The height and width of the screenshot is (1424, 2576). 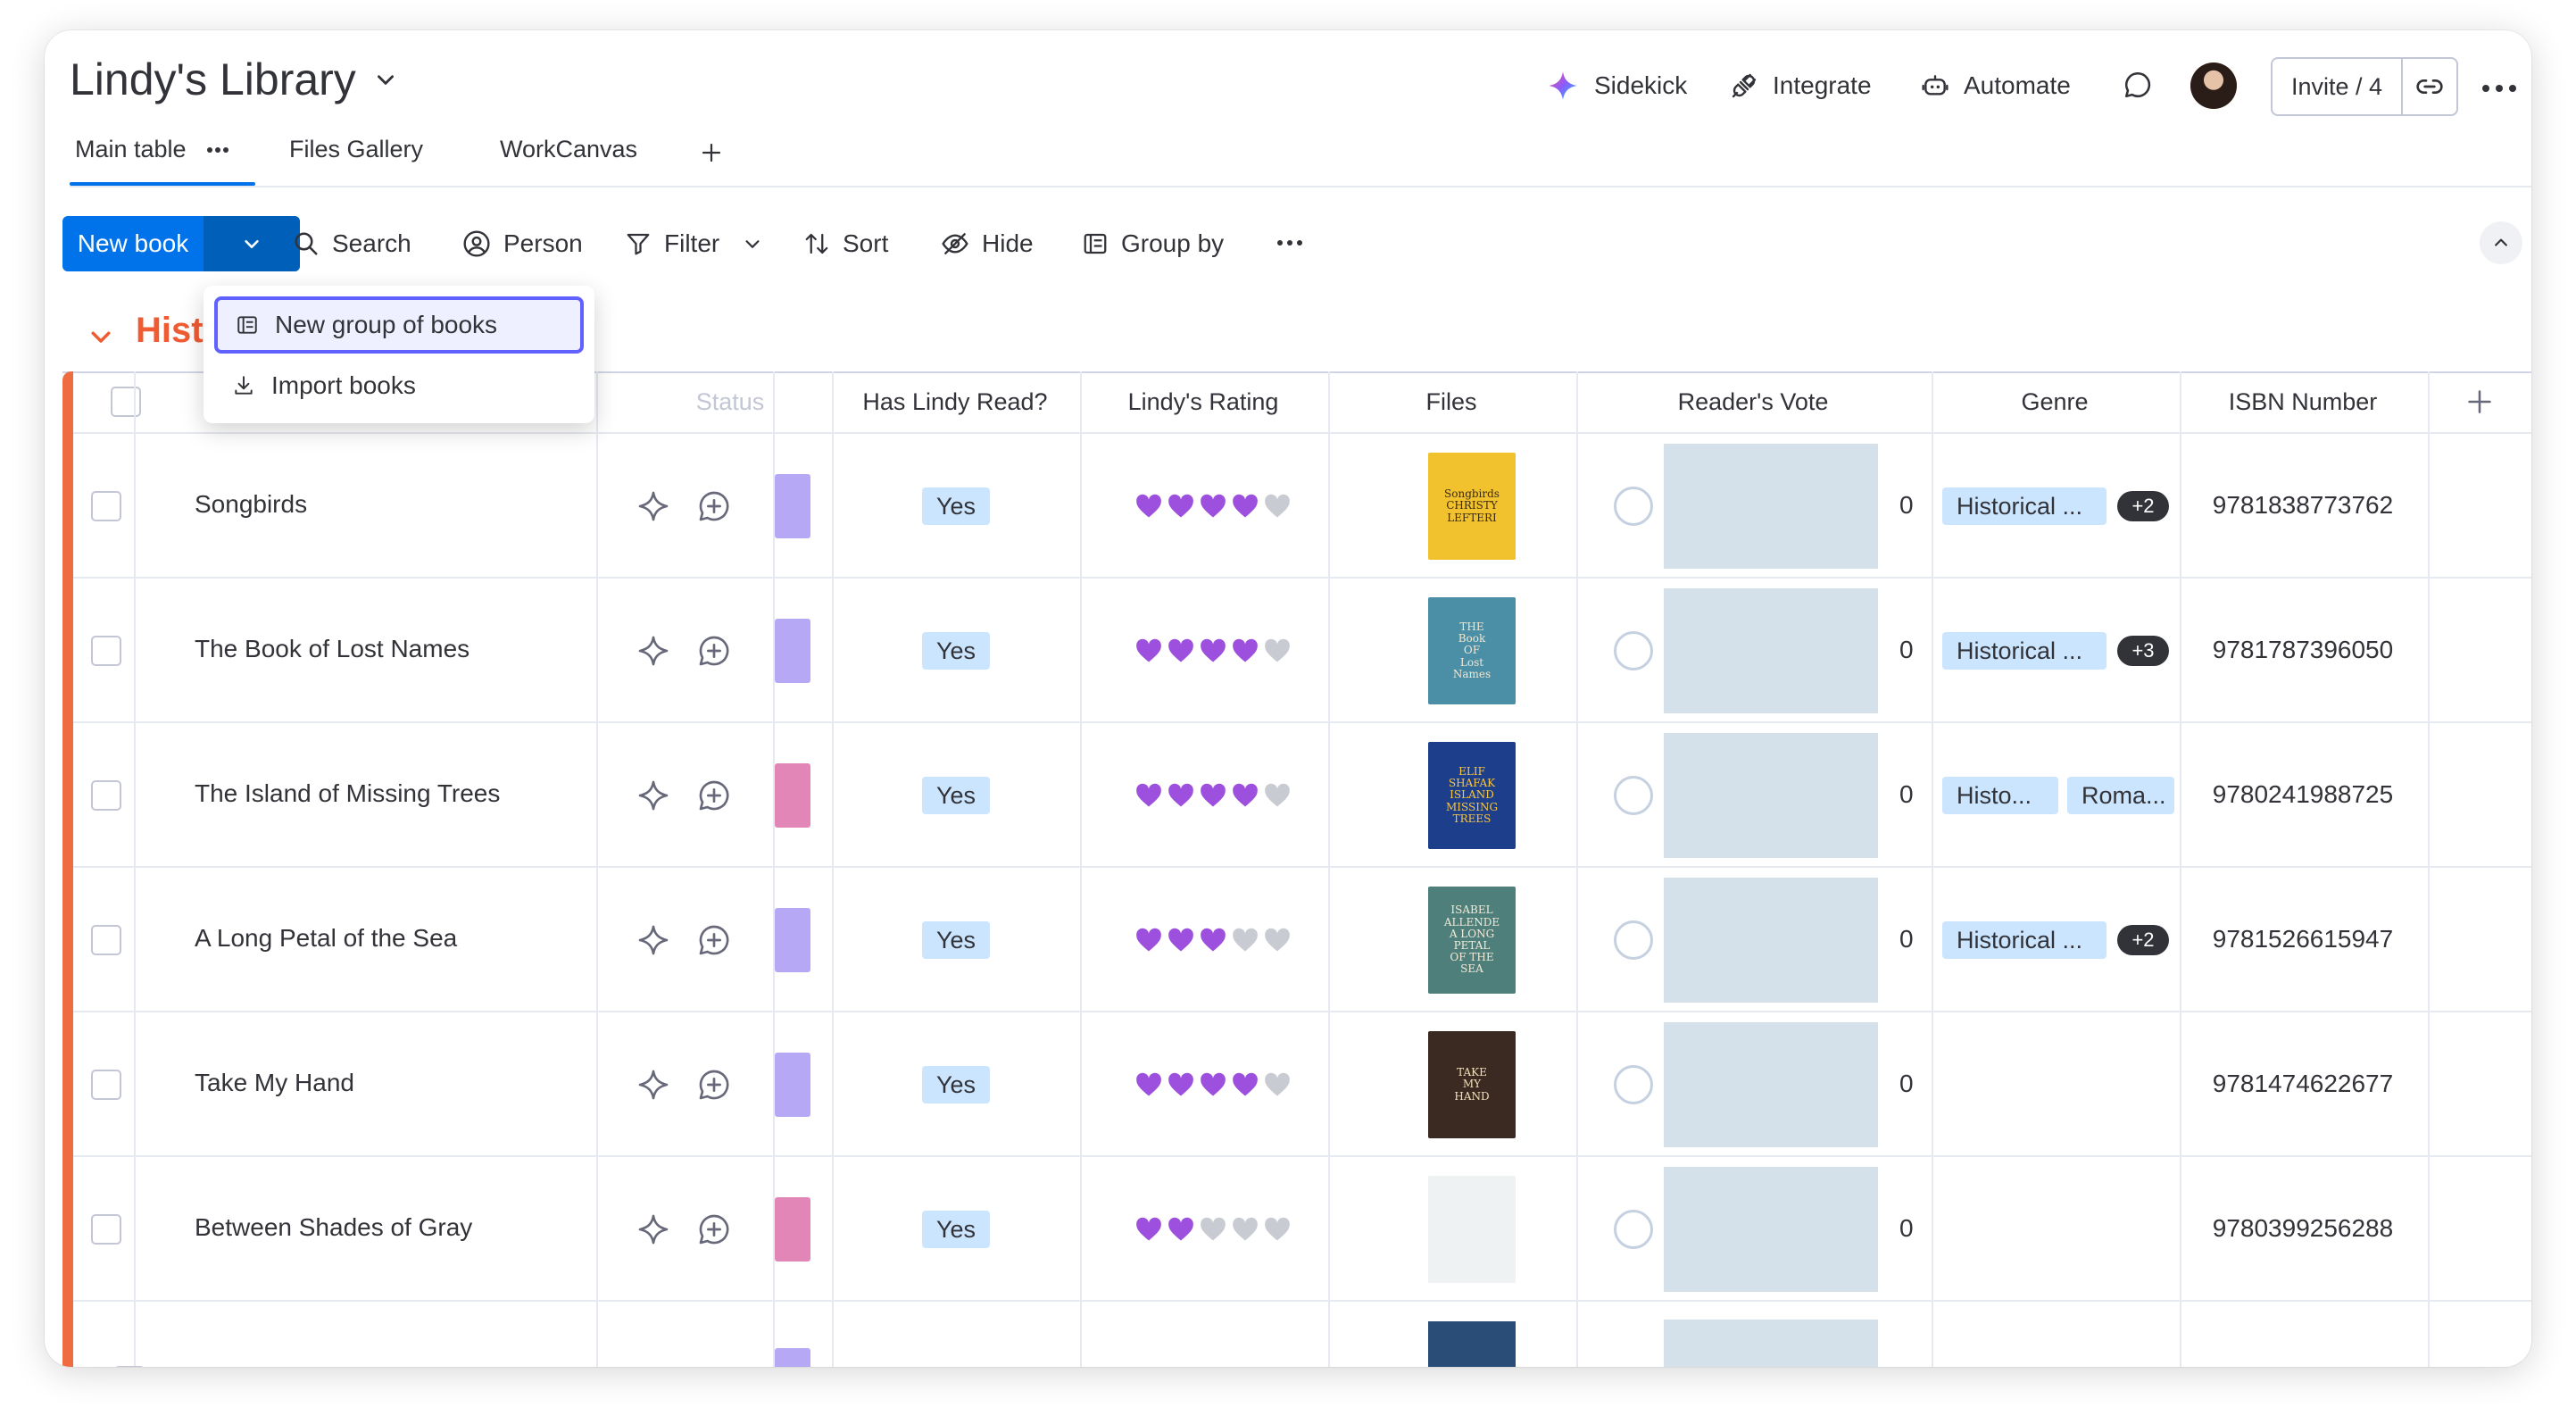 What do you see at coordinates (2479, 401) in the screenshot?
I see `add-column-button` at bounding box center [2479, 401].